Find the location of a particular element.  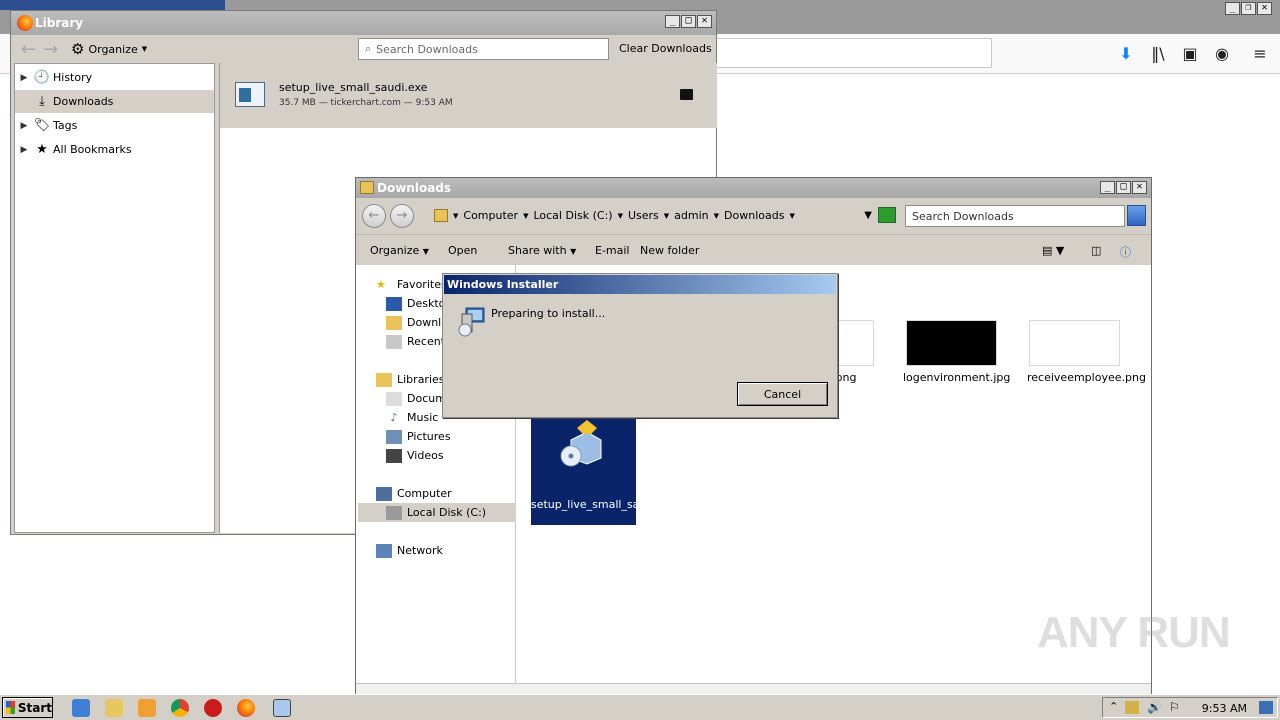

sidebar-item-label: All Bookmarks is located at coordinates (92, 149).